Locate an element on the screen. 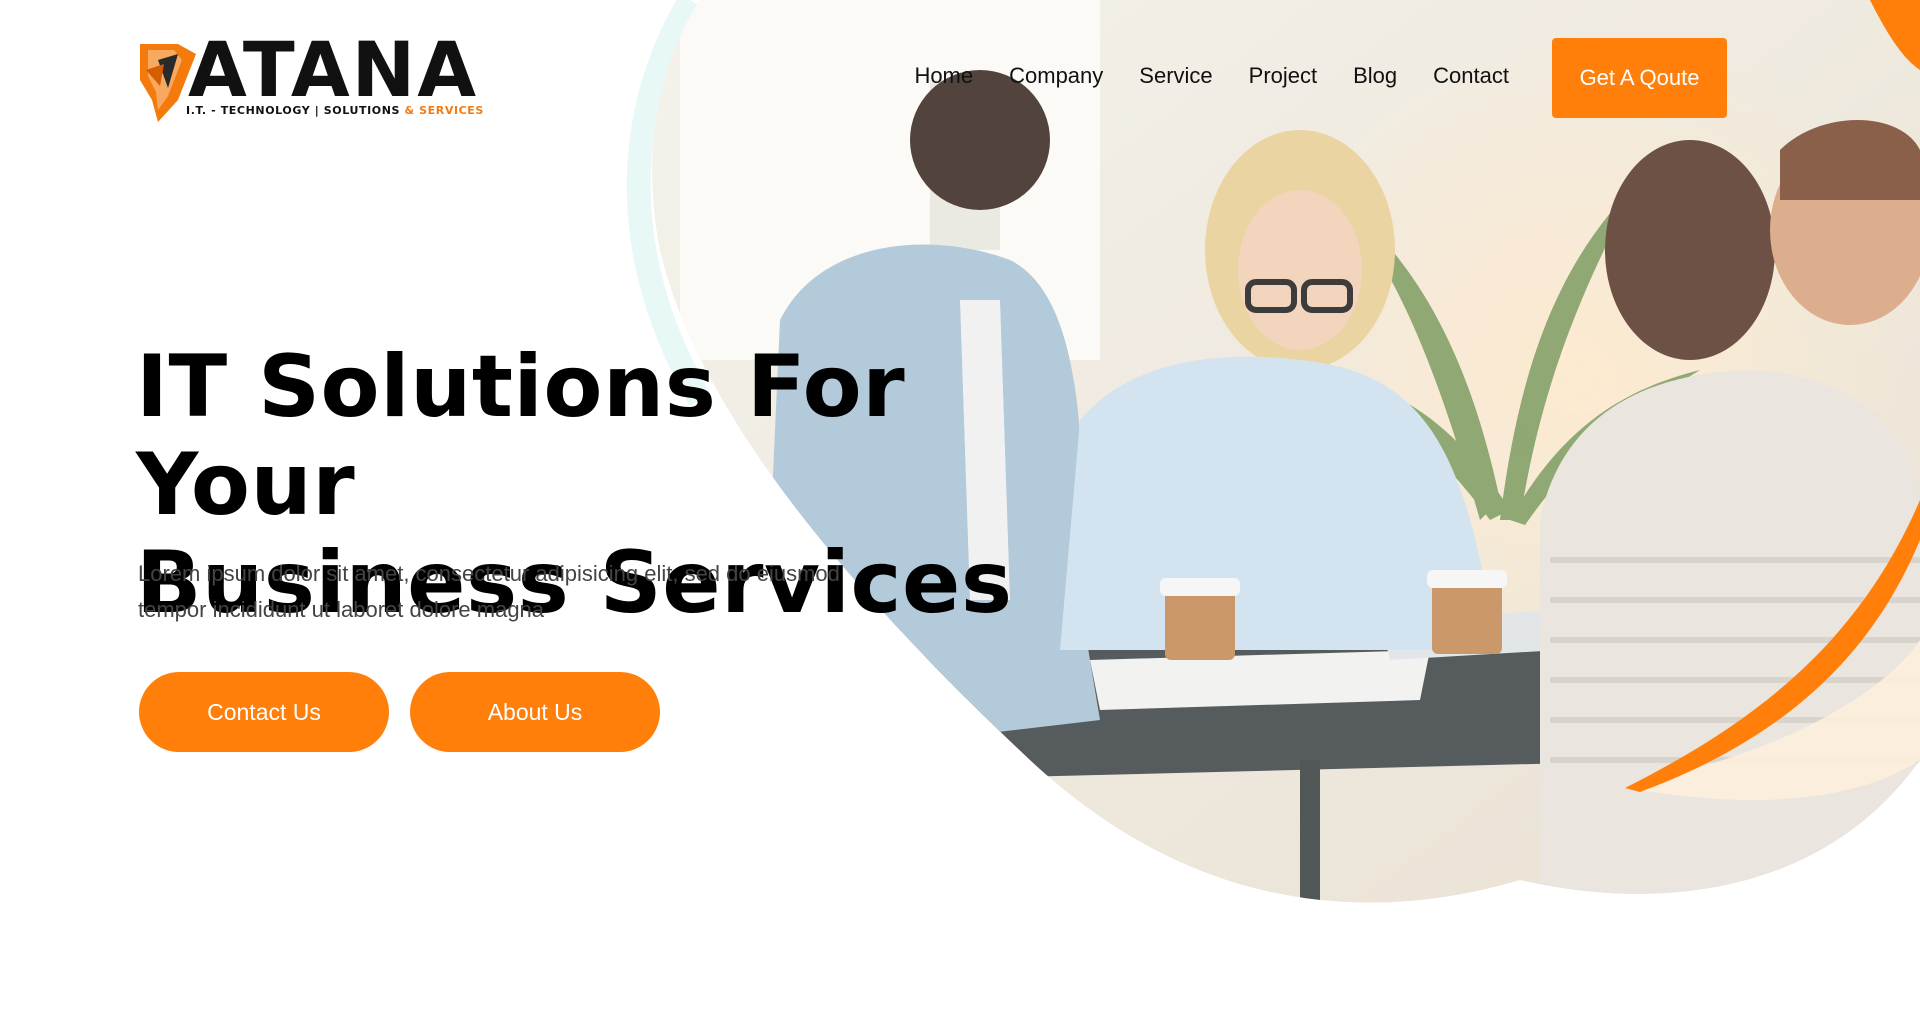  logo-wordmark: ATANA is located at coordinates (333, 69).